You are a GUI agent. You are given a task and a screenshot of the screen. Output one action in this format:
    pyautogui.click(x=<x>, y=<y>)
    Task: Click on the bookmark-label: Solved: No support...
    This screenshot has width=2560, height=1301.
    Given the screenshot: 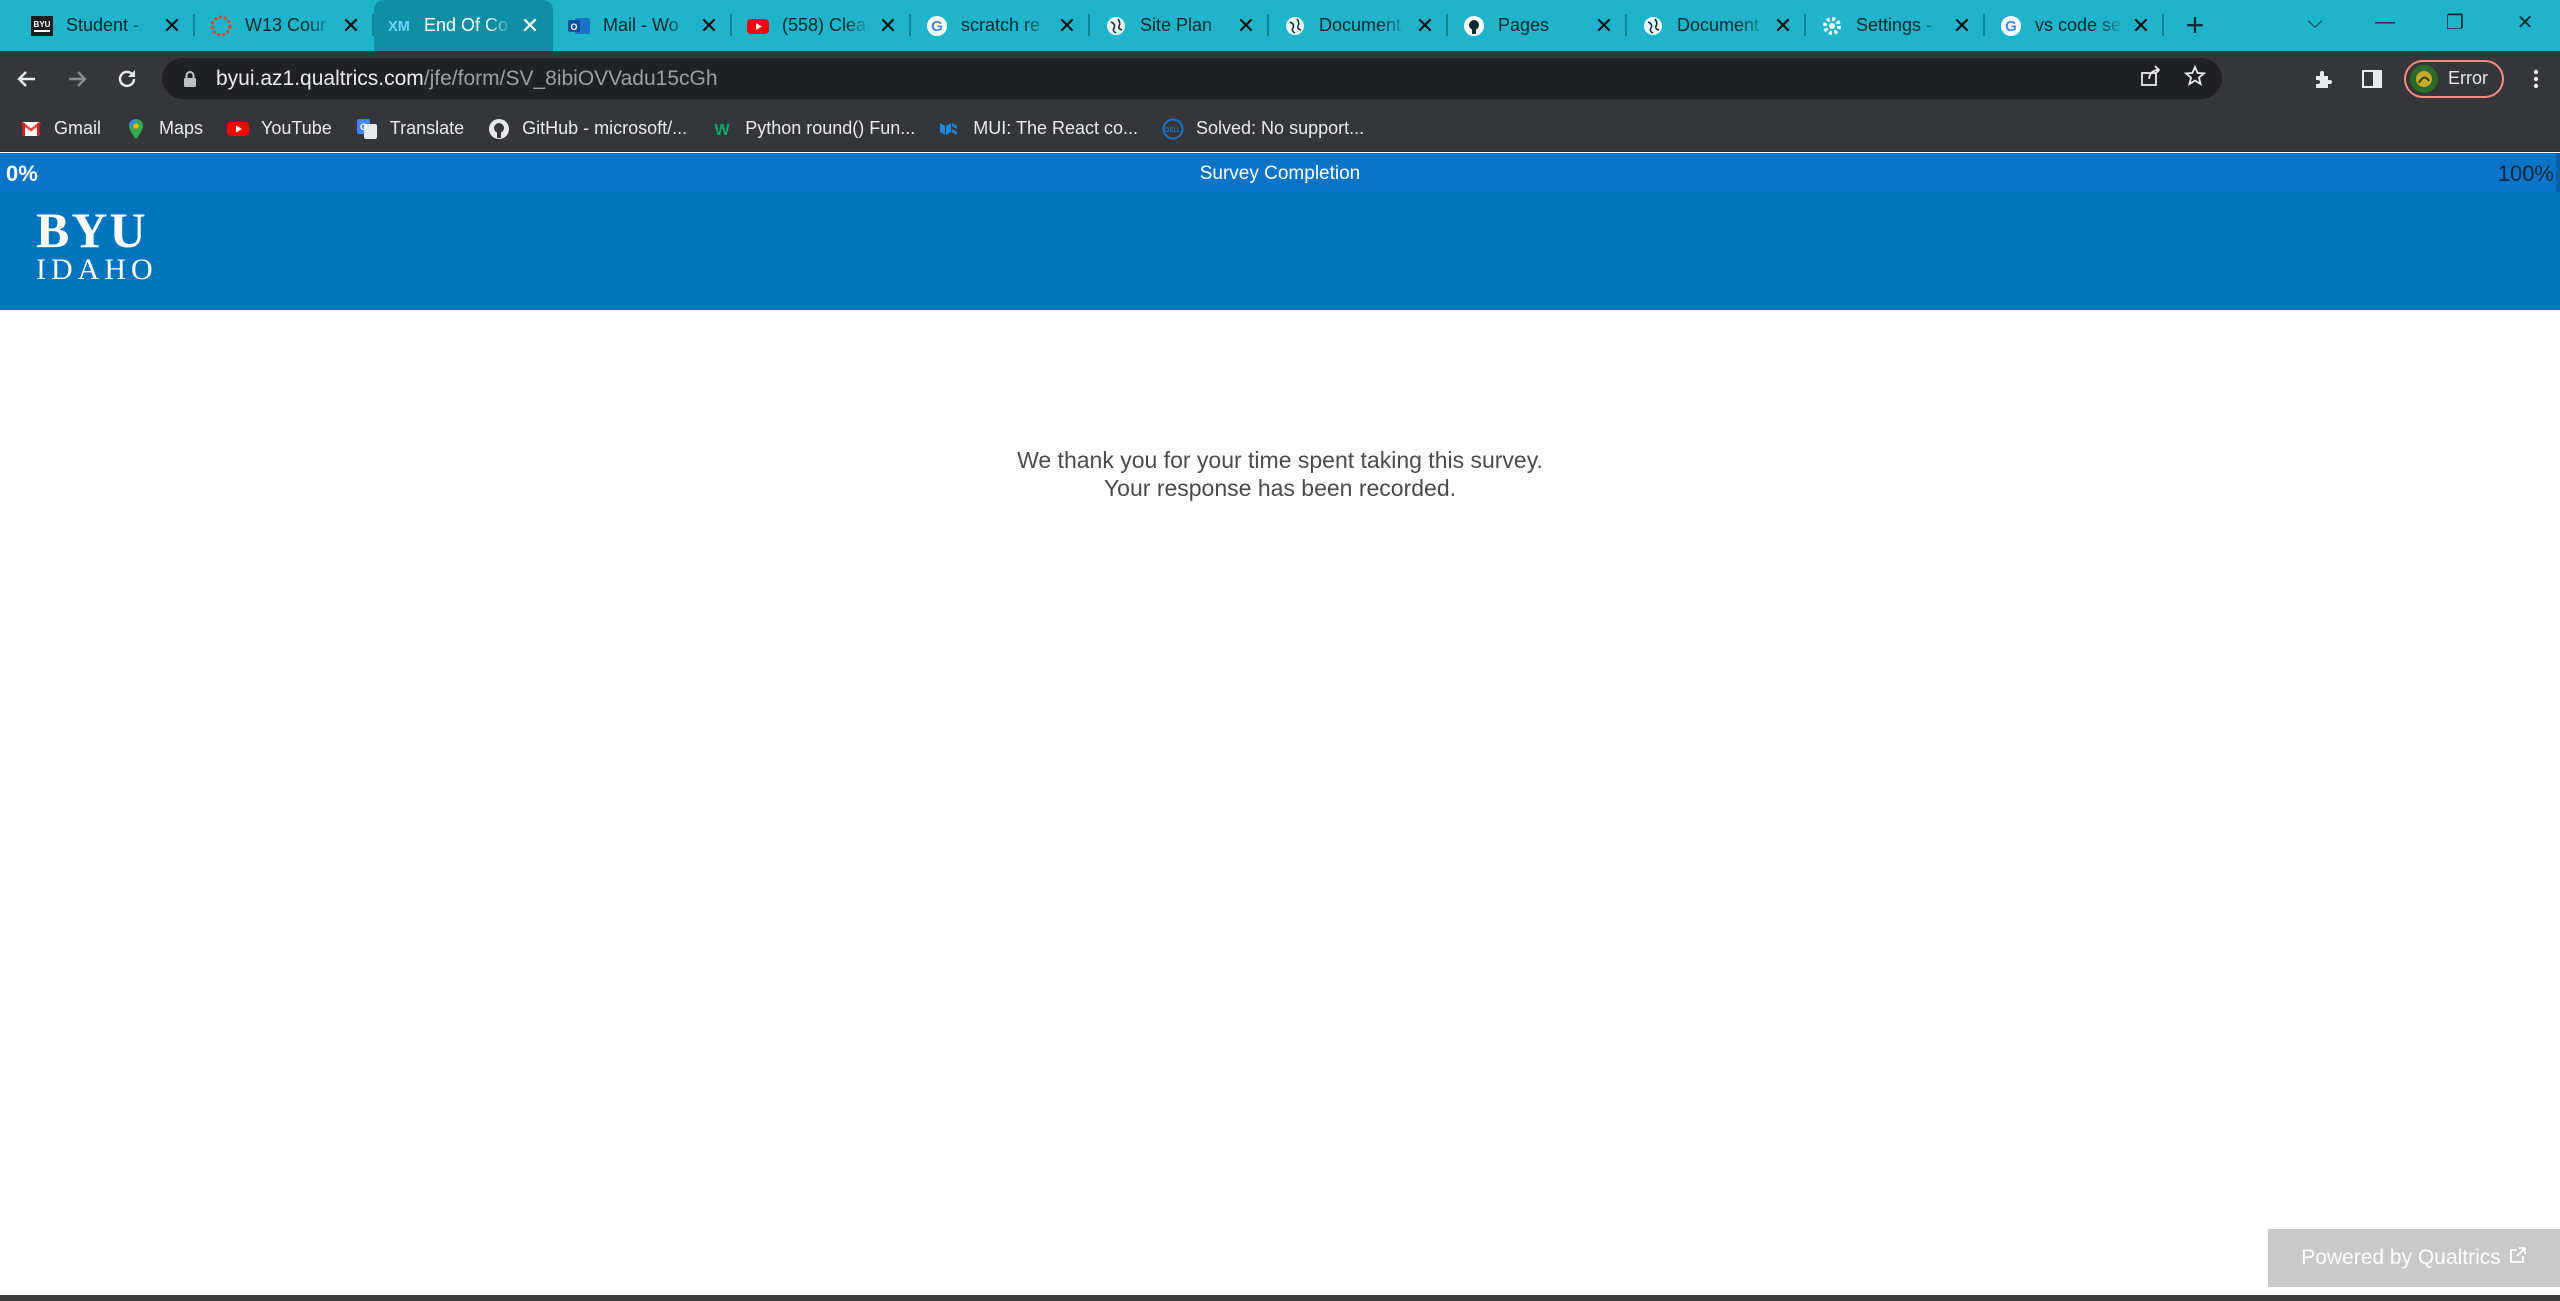 What is the action you would take?
    pyautogui.click(x=1280, y=128)
    